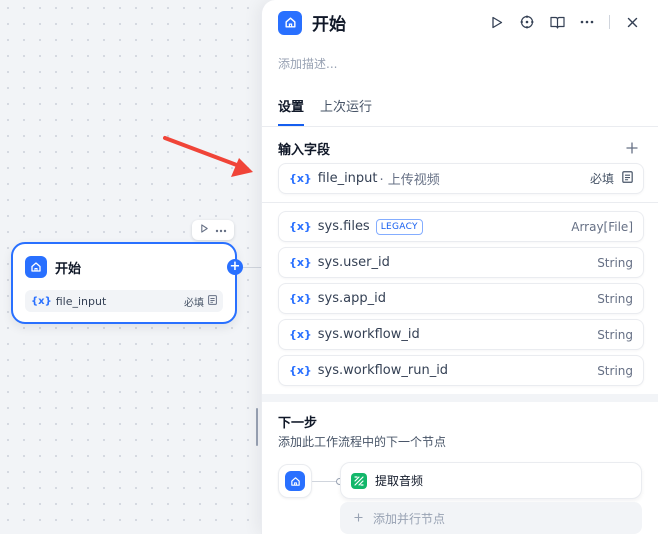  What do you see at coordinates (124, 301) in the screenshot?
I see `node-input-field: {x} file_input 必填` at bounding box center [124, 301].